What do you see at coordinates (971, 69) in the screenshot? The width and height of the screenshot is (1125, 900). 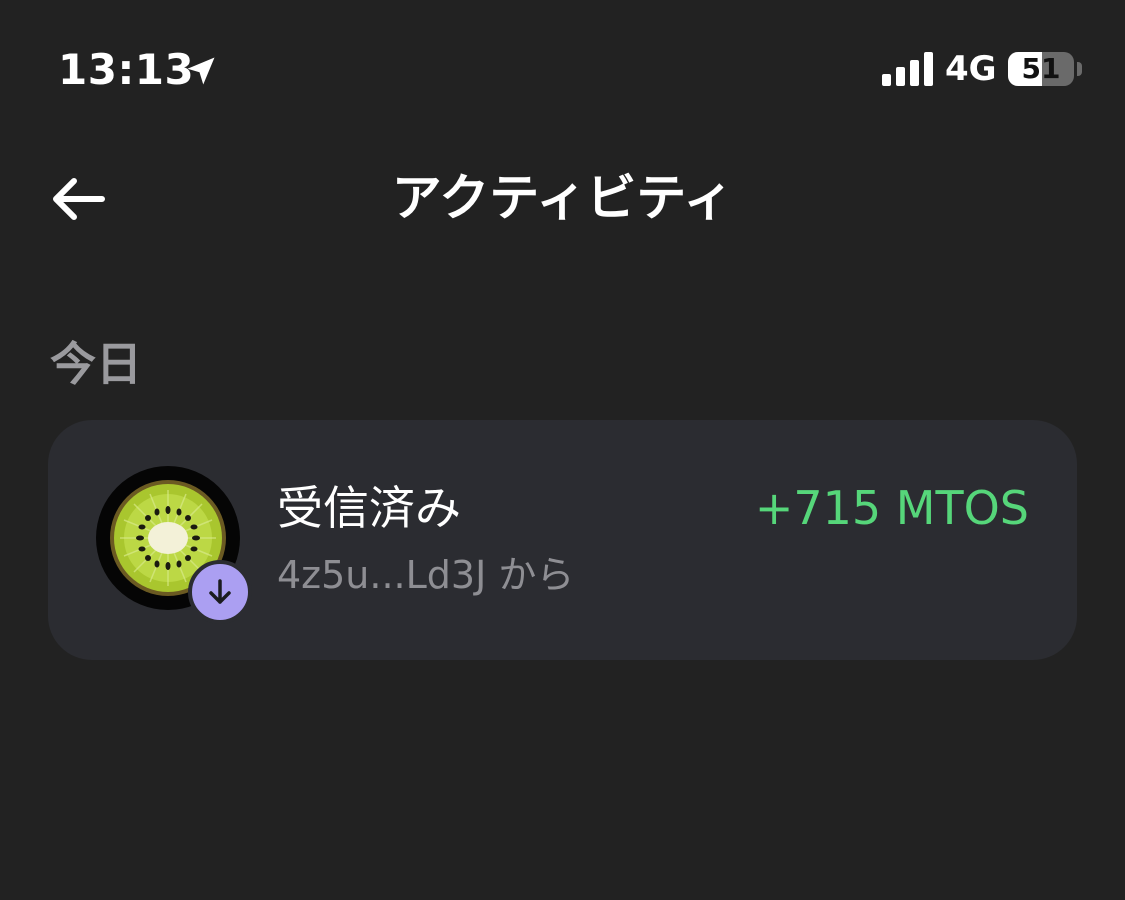 I see `network-type-label: 4G` at bounding box center [971, 69].